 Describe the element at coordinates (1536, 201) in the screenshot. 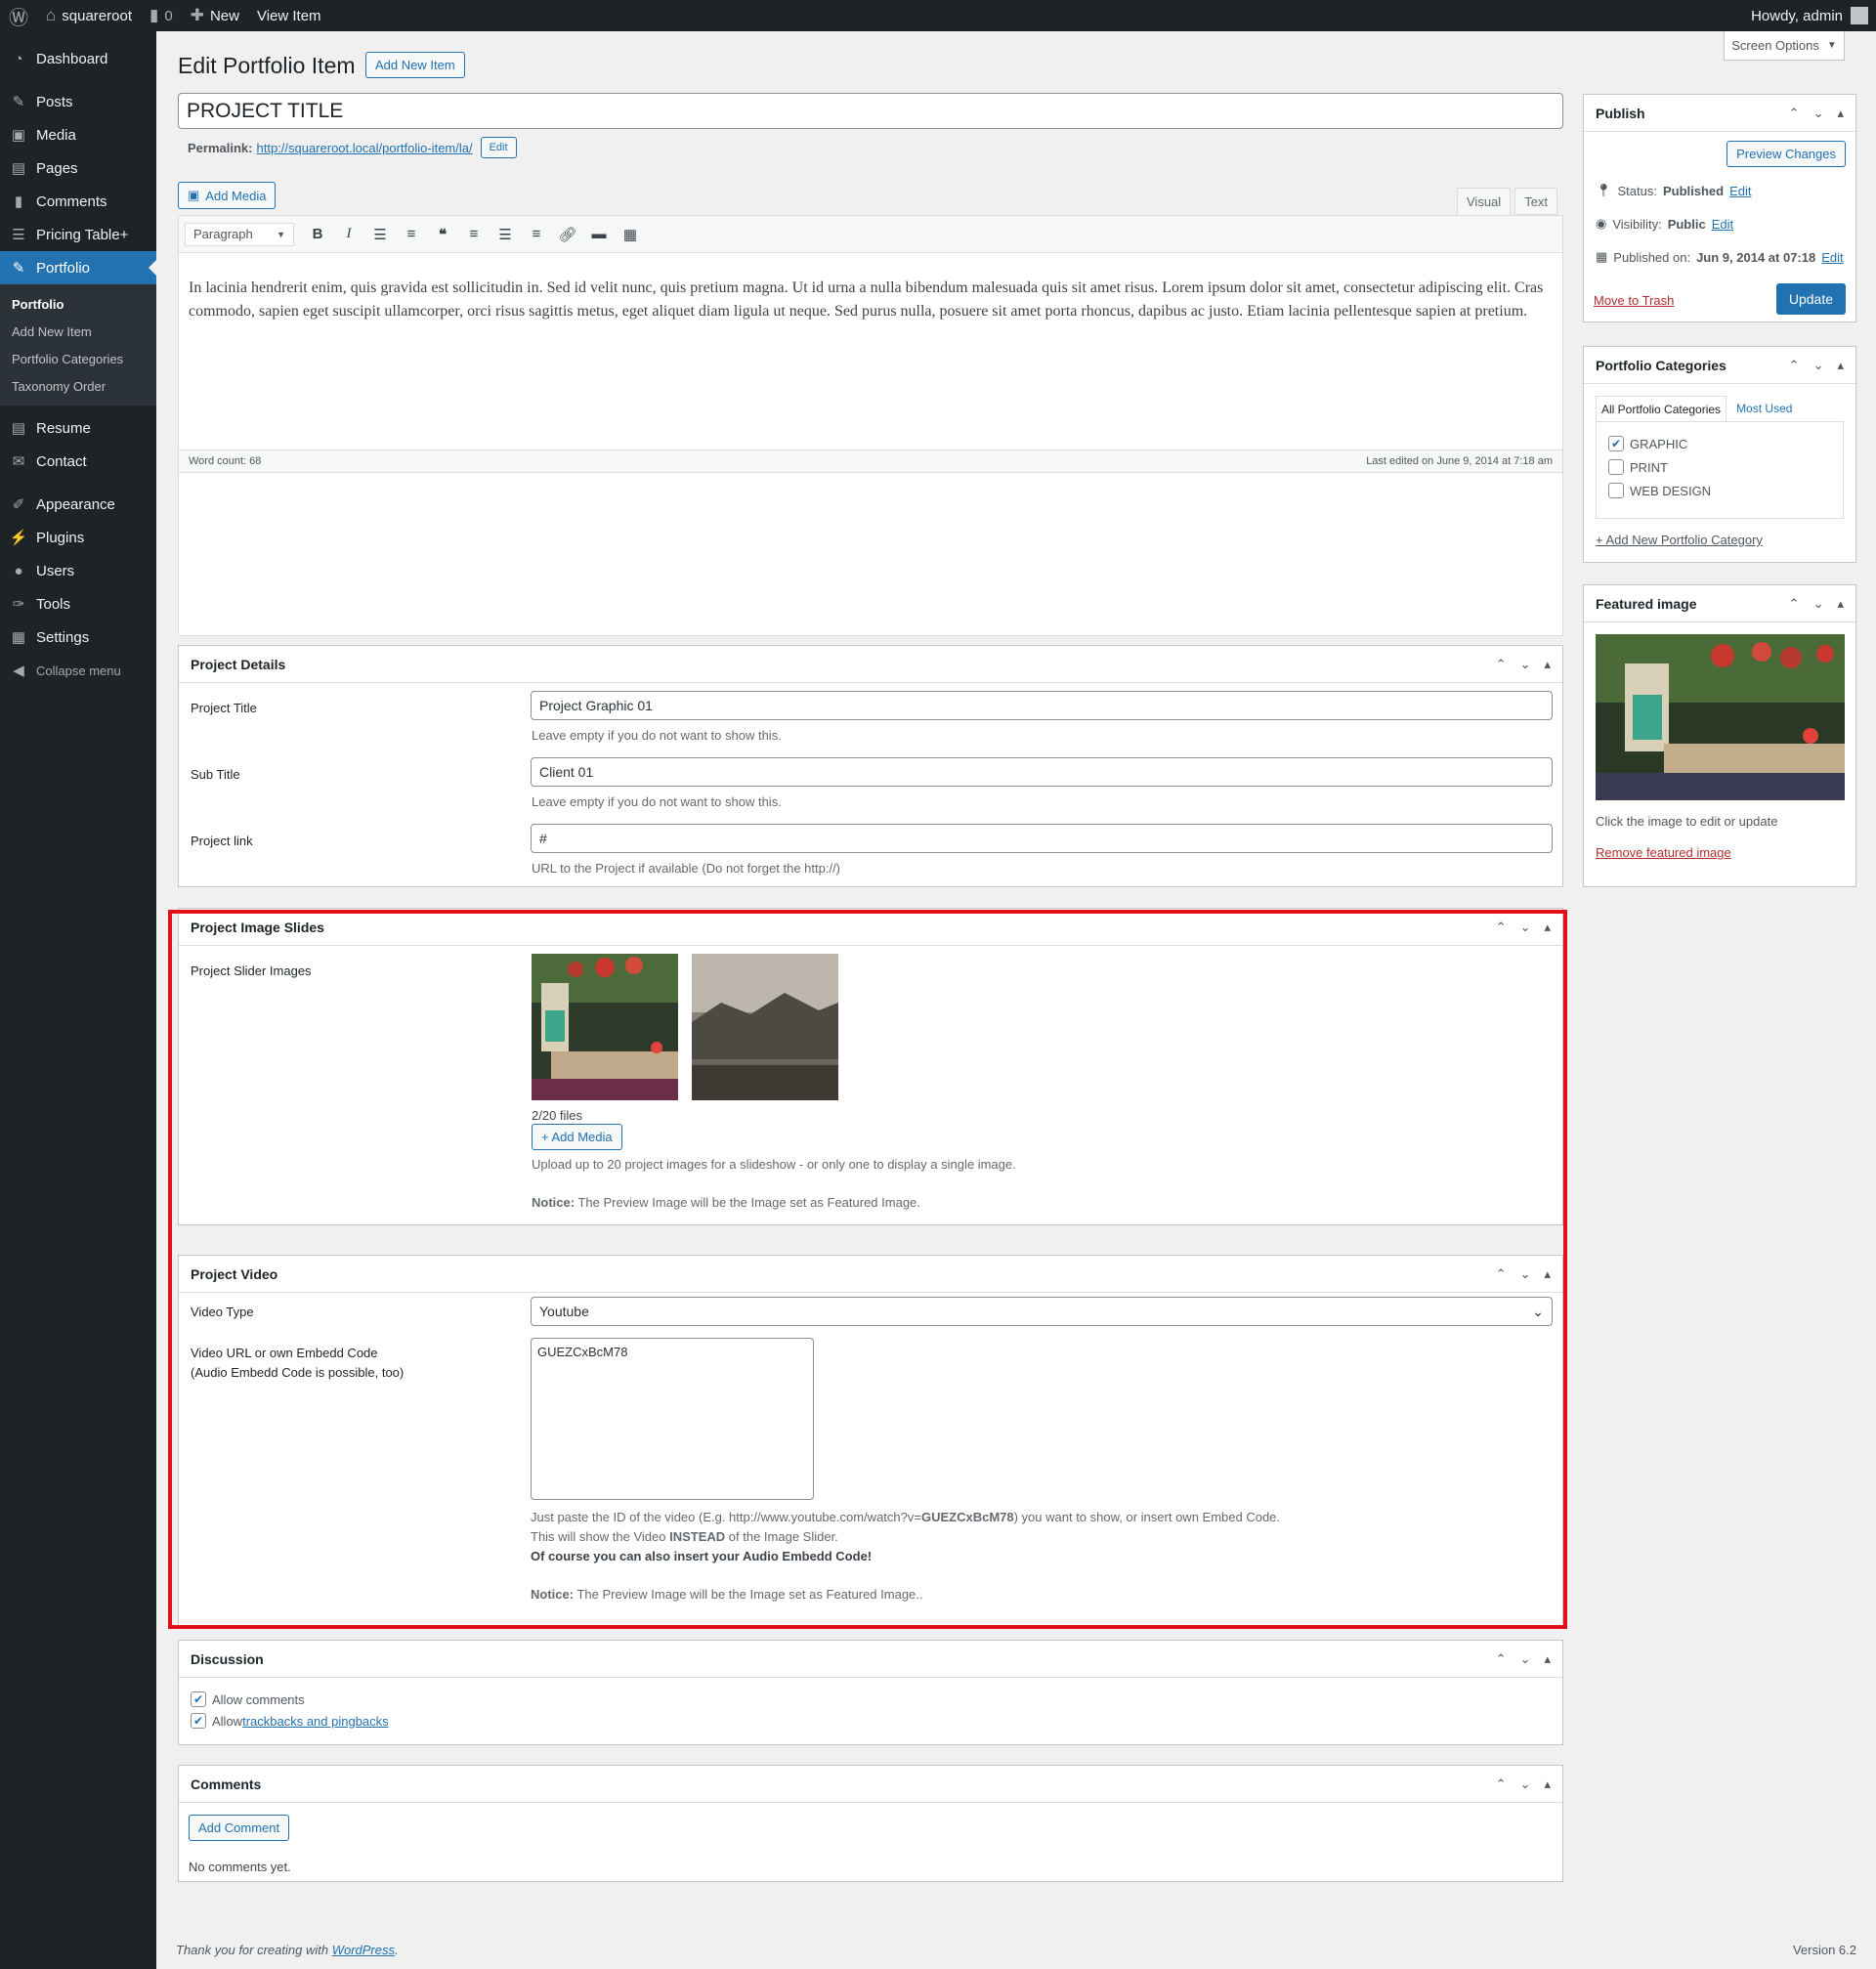

I see `tab-text: Text` at that location.